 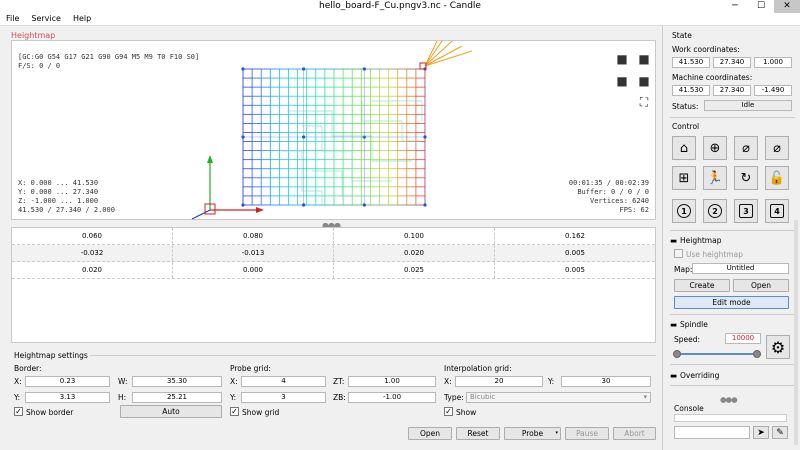 I want to click on reset-button: Reset, so click(x=478, y=433).